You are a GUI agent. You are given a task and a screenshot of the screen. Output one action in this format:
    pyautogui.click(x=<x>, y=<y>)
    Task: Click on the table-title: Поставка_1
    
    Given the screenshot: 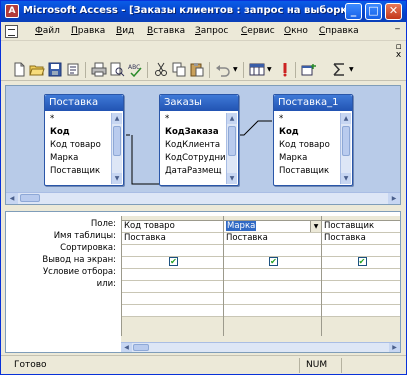 What is the action you would take?
    pyautogui.click(x=313, y=103)
    